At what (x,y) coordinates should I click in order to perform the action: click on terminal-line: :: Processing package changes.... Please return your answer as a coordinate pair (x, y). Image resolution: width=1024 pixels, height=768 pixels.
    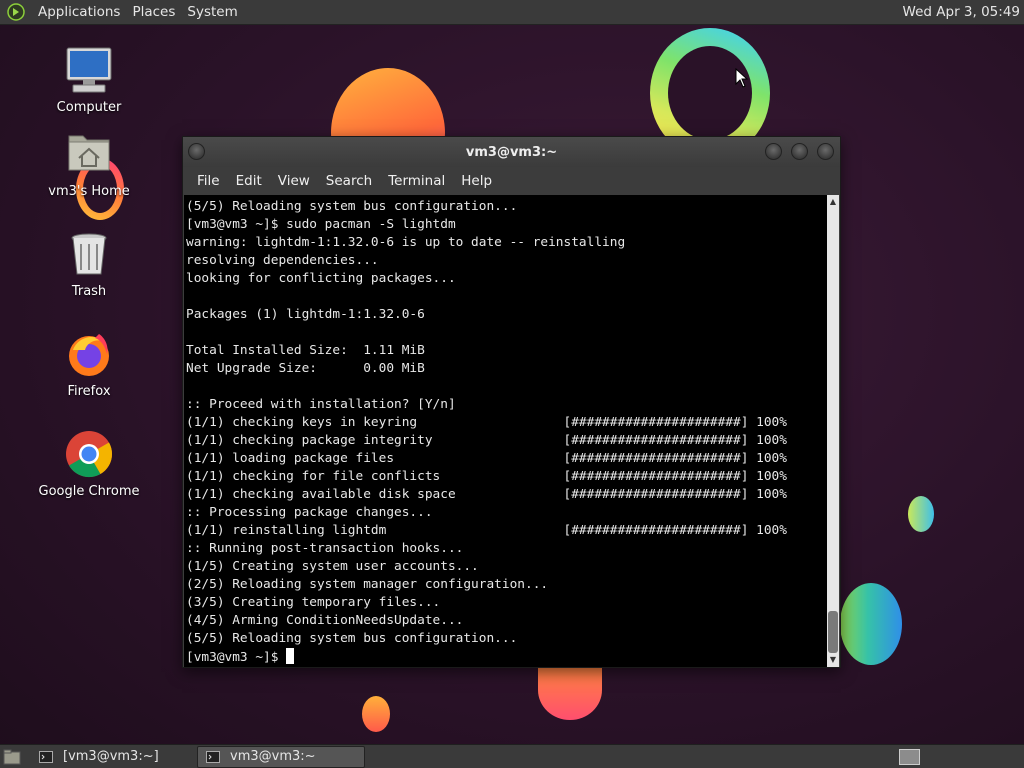
    Looking at the image, I should click on (309, 512).